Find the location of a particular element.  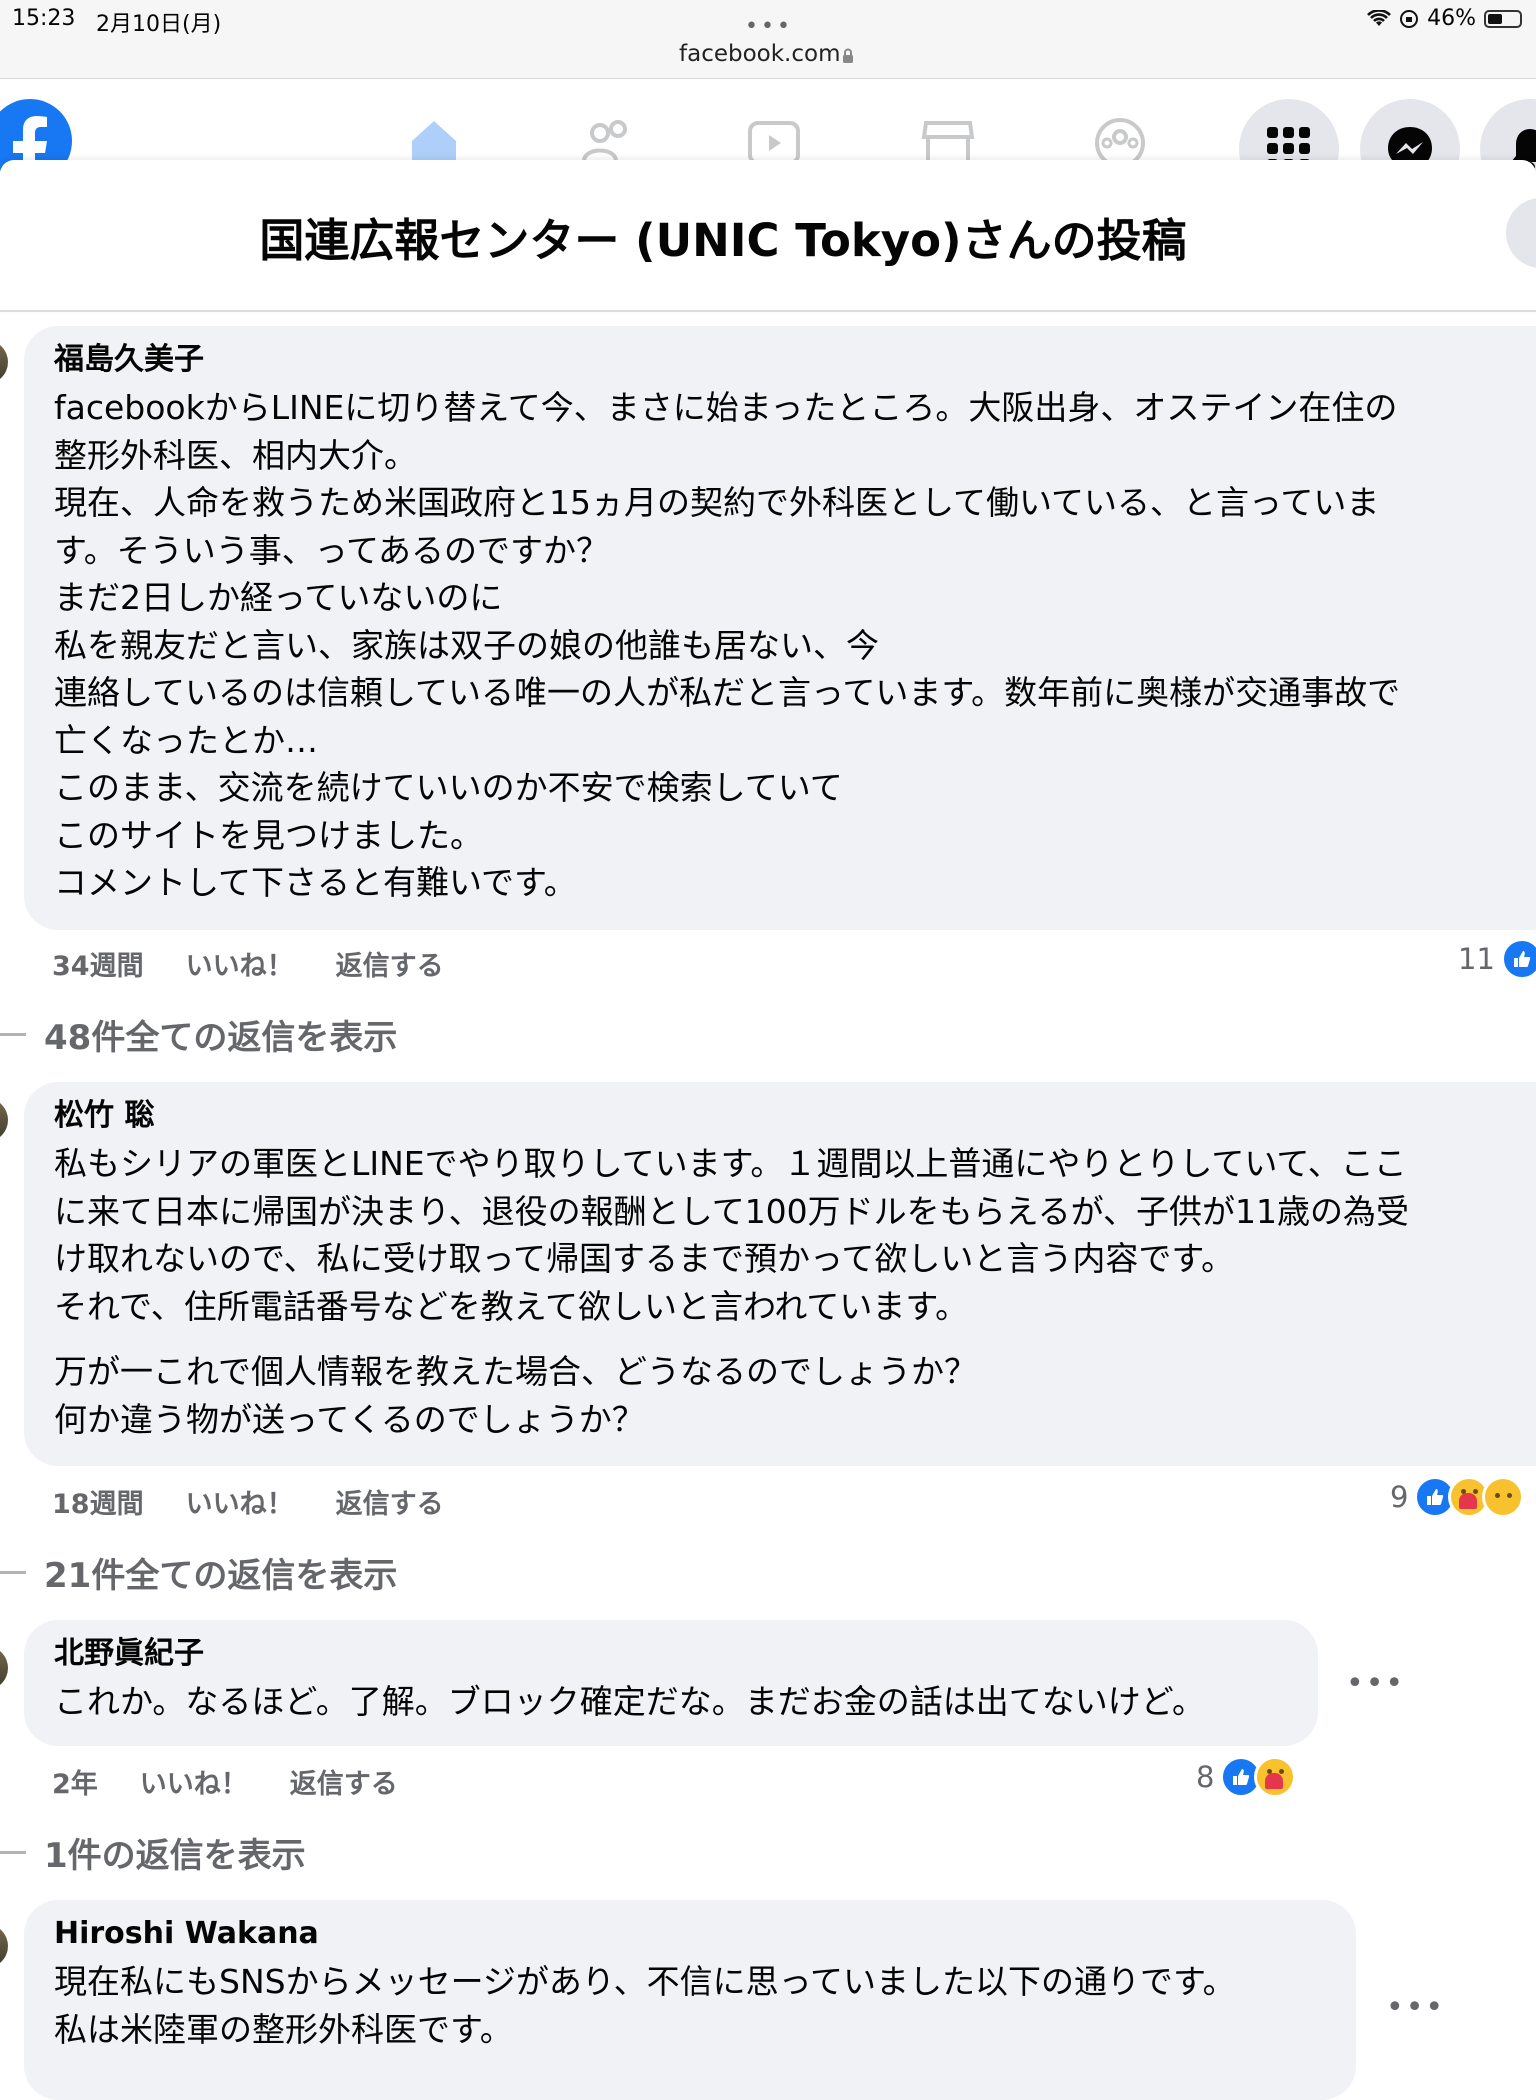

lock-icon is located at coordinates (848, 55).